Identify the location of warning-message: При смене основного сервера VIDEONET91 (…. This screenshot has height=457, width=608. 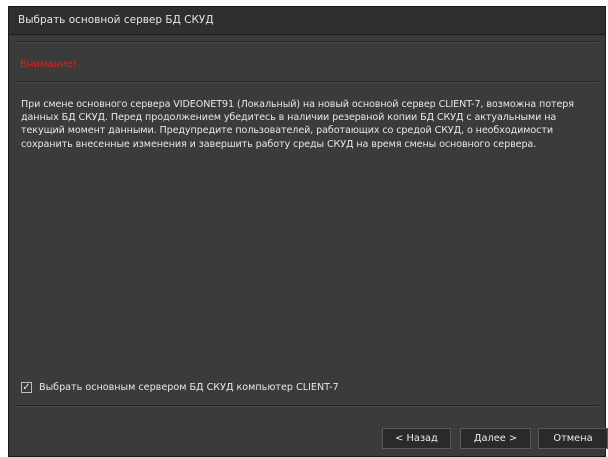
(297, 124).